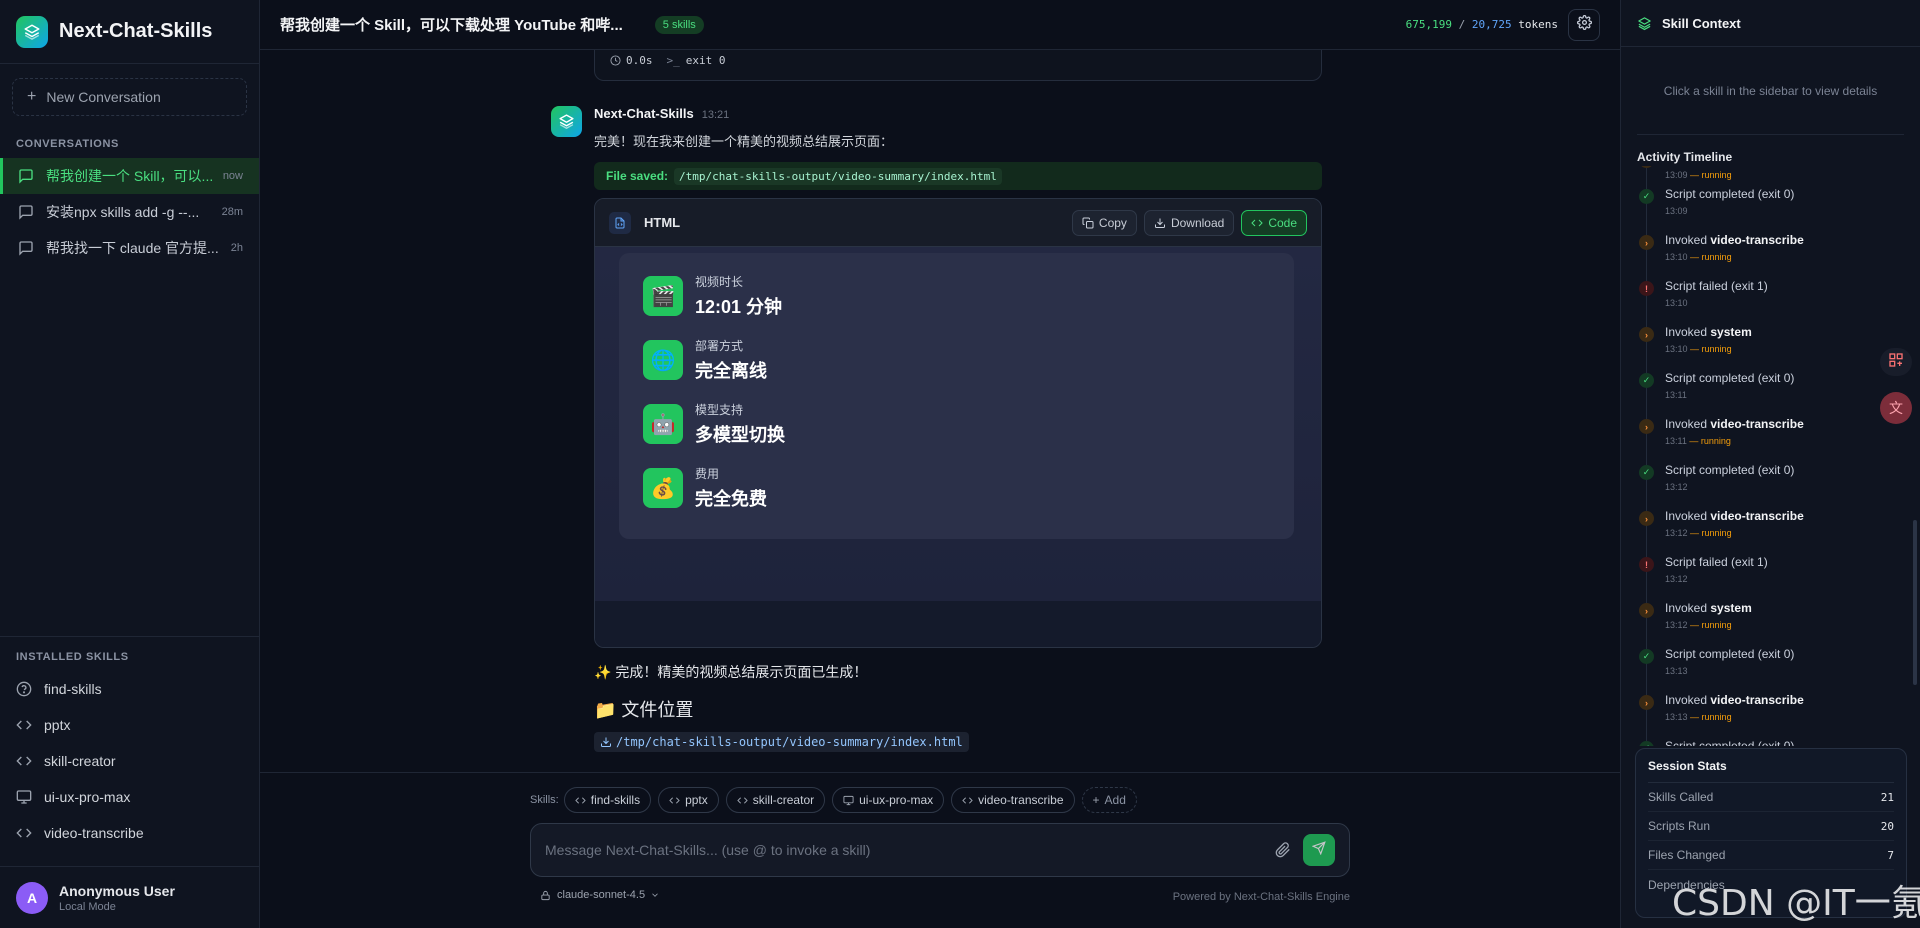 The height and width of the screenshot is (928, 1920). Describe the element at coordinates (719, 282) in the screenshot. I see `stat-label: 视频时长` at that location.